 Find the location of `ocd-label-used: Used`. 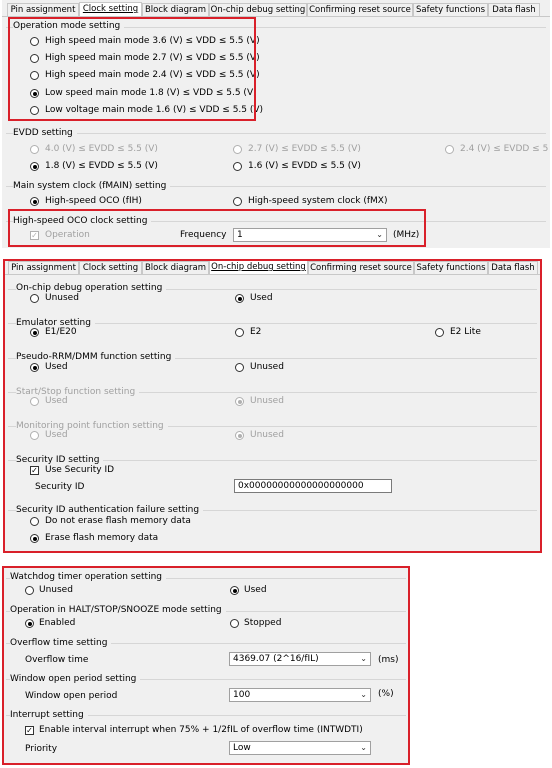

ocd-label-used: Used is located at coordinates (261, 298).